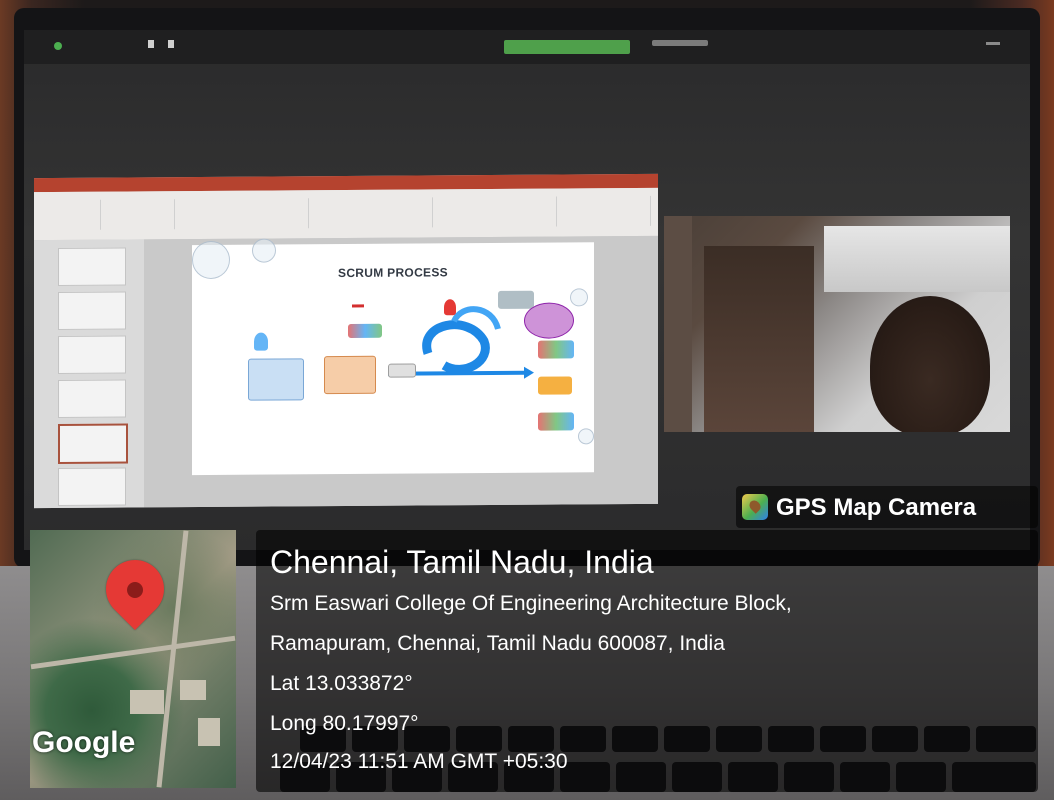 Image resolution: width=1054 pixels, height=800 pixels. What do you see at coordinates (151, 44) in the screenshot?
I see `pause-icon` at bounding box center [151, 44].